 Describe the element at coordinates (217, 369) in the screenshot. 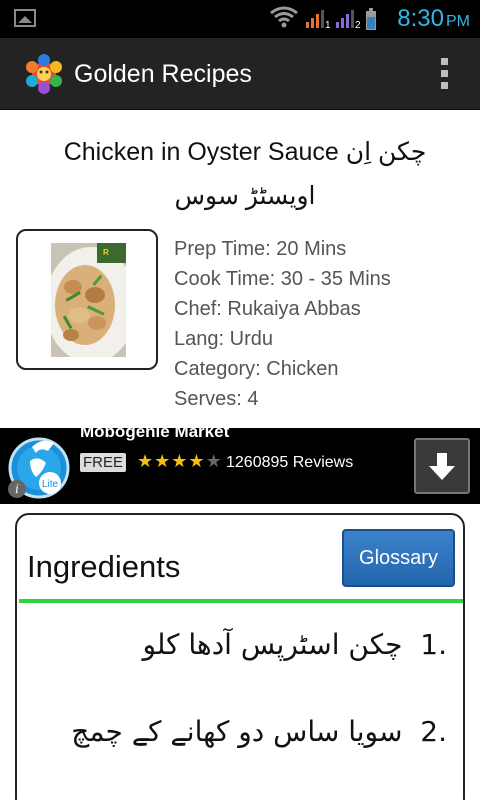

I see `detail-label: Category:` at that location.